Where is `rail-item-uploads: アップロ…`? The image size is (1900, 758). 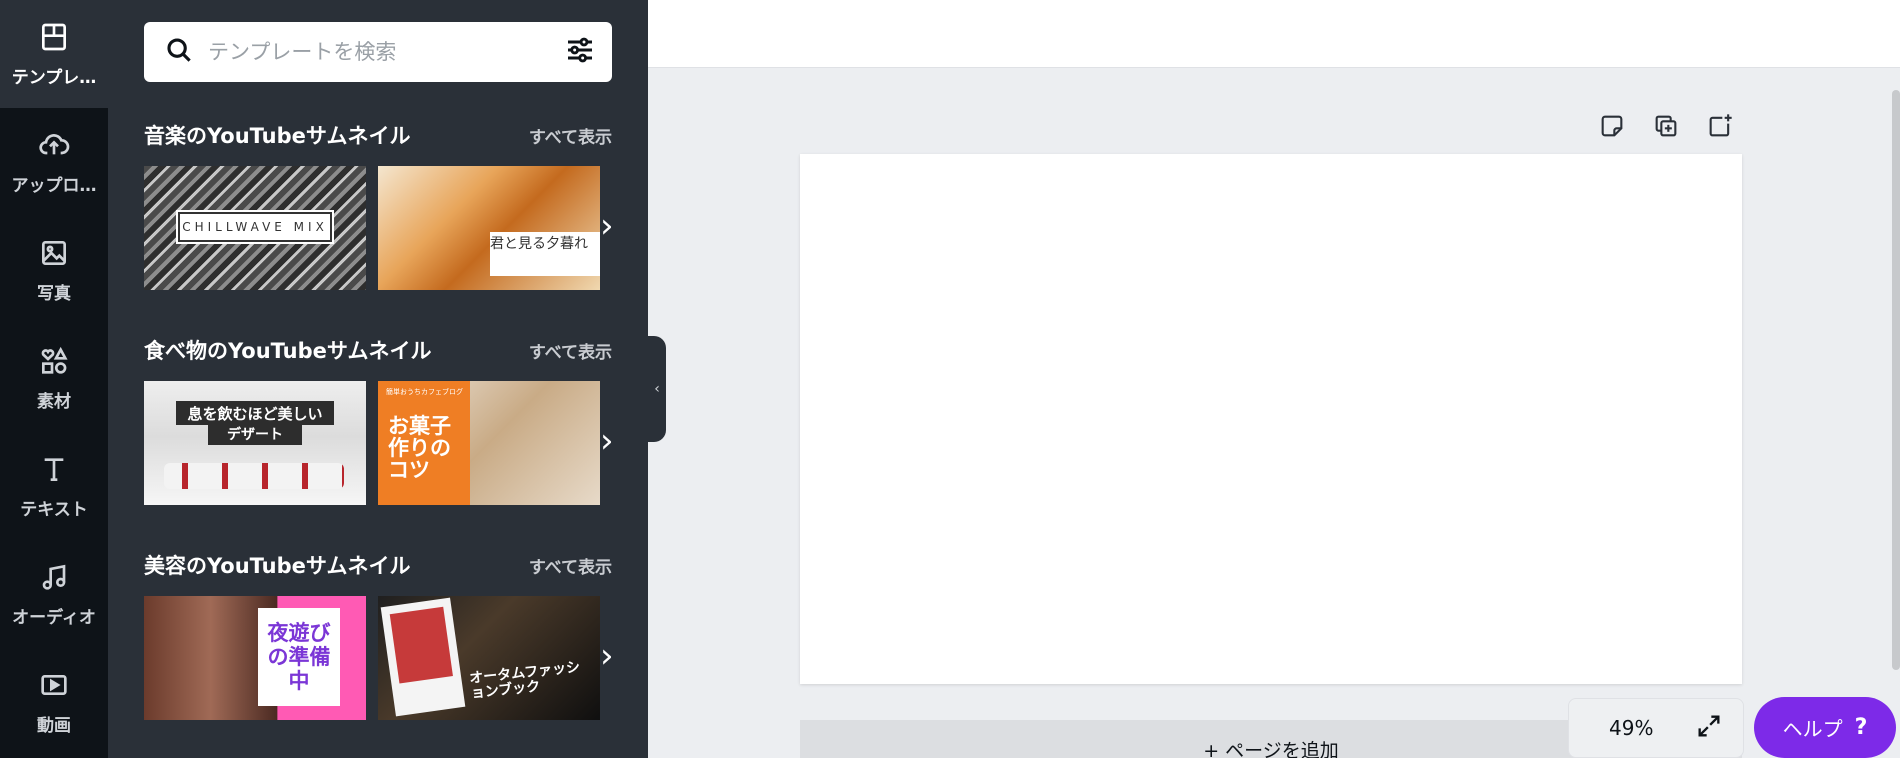
rail-item-uploads: アップロ… is located at coordinates (54, 162).